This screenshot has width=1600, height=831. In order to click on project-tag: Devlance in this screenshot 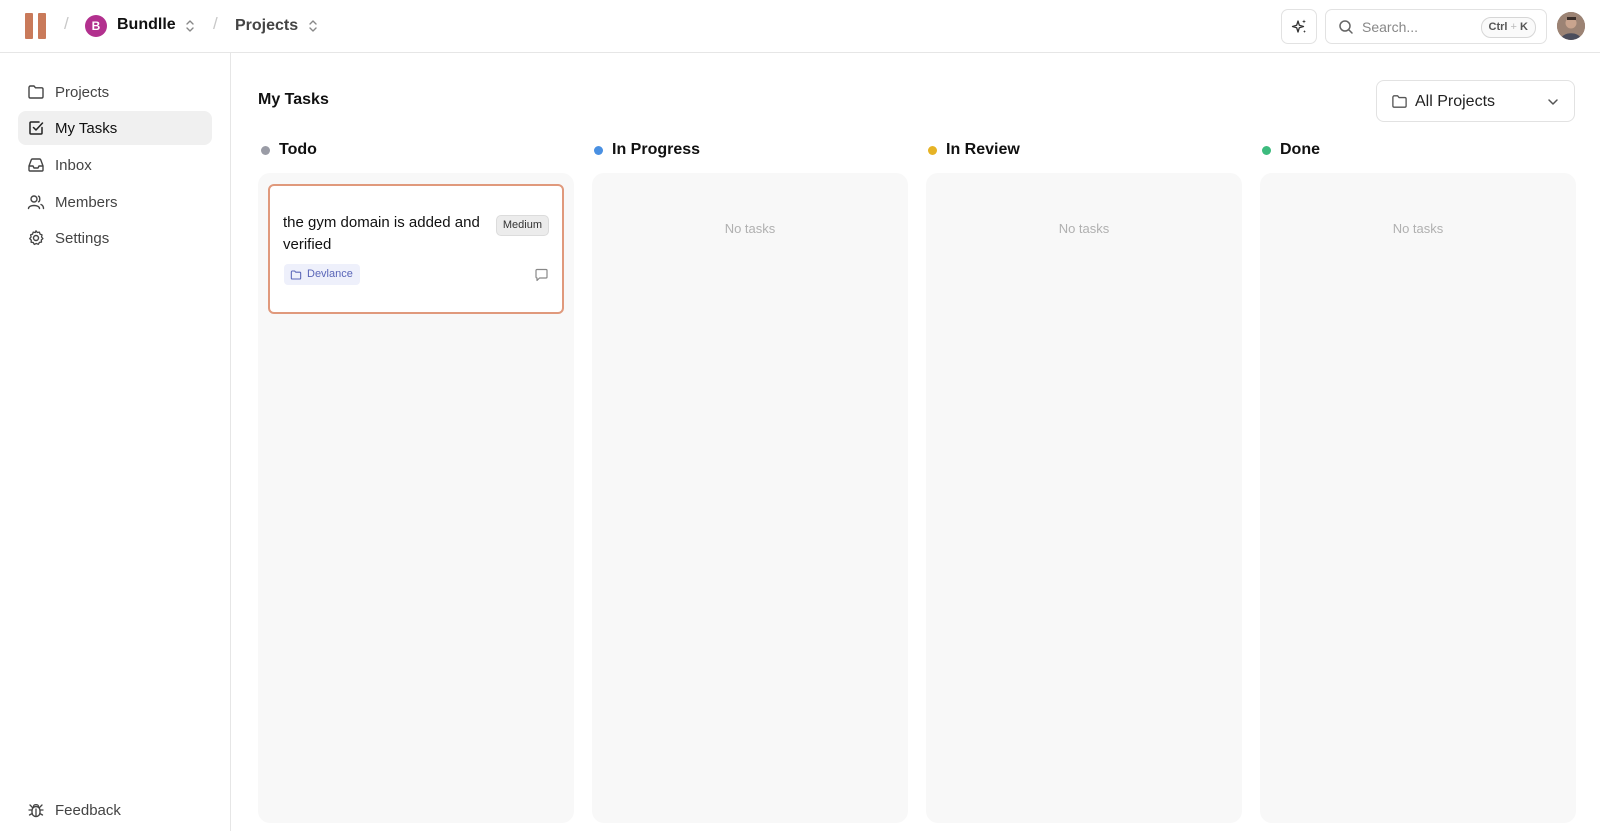, I will do `click(322, 274)`.